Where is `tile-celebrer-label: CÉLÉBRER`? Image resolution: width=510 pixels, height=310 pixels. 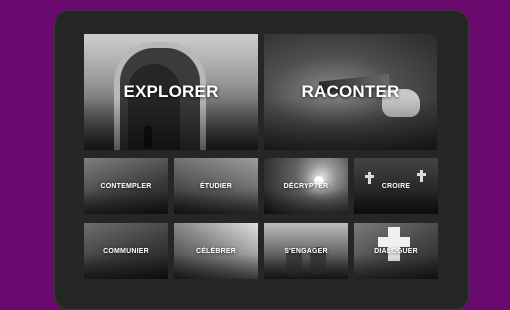
tile-celebrer-label: CÉLÉBRER is located at coordinates (216, 251).